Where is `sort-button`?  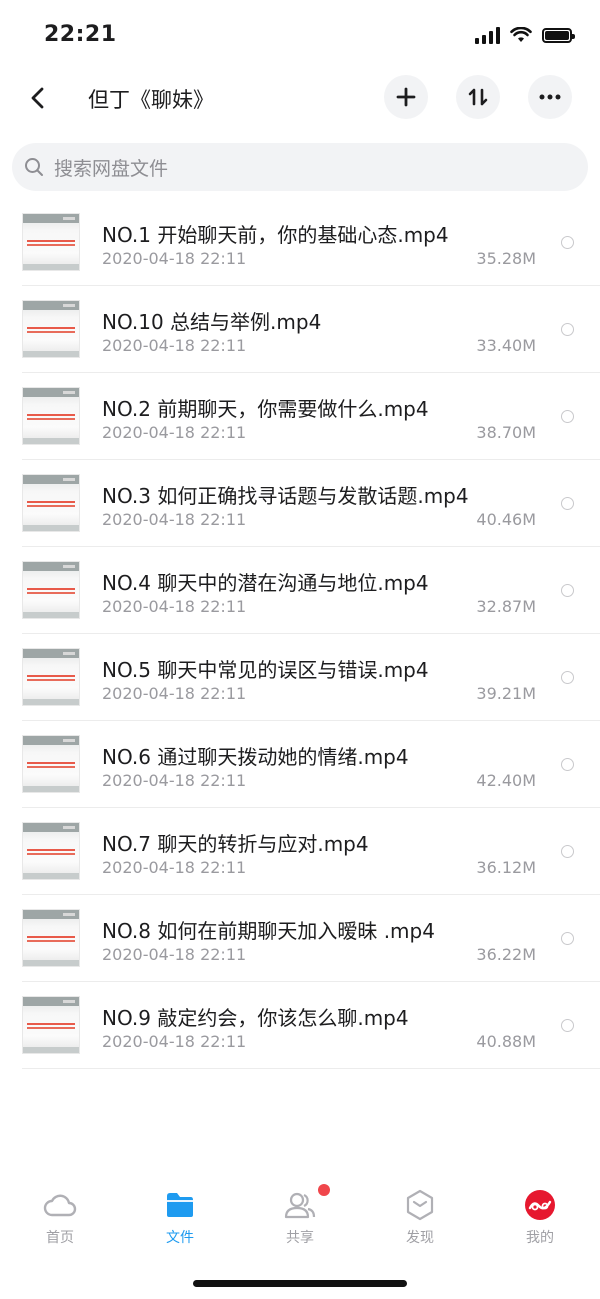 sort-button is located at coordinates (478, 97).